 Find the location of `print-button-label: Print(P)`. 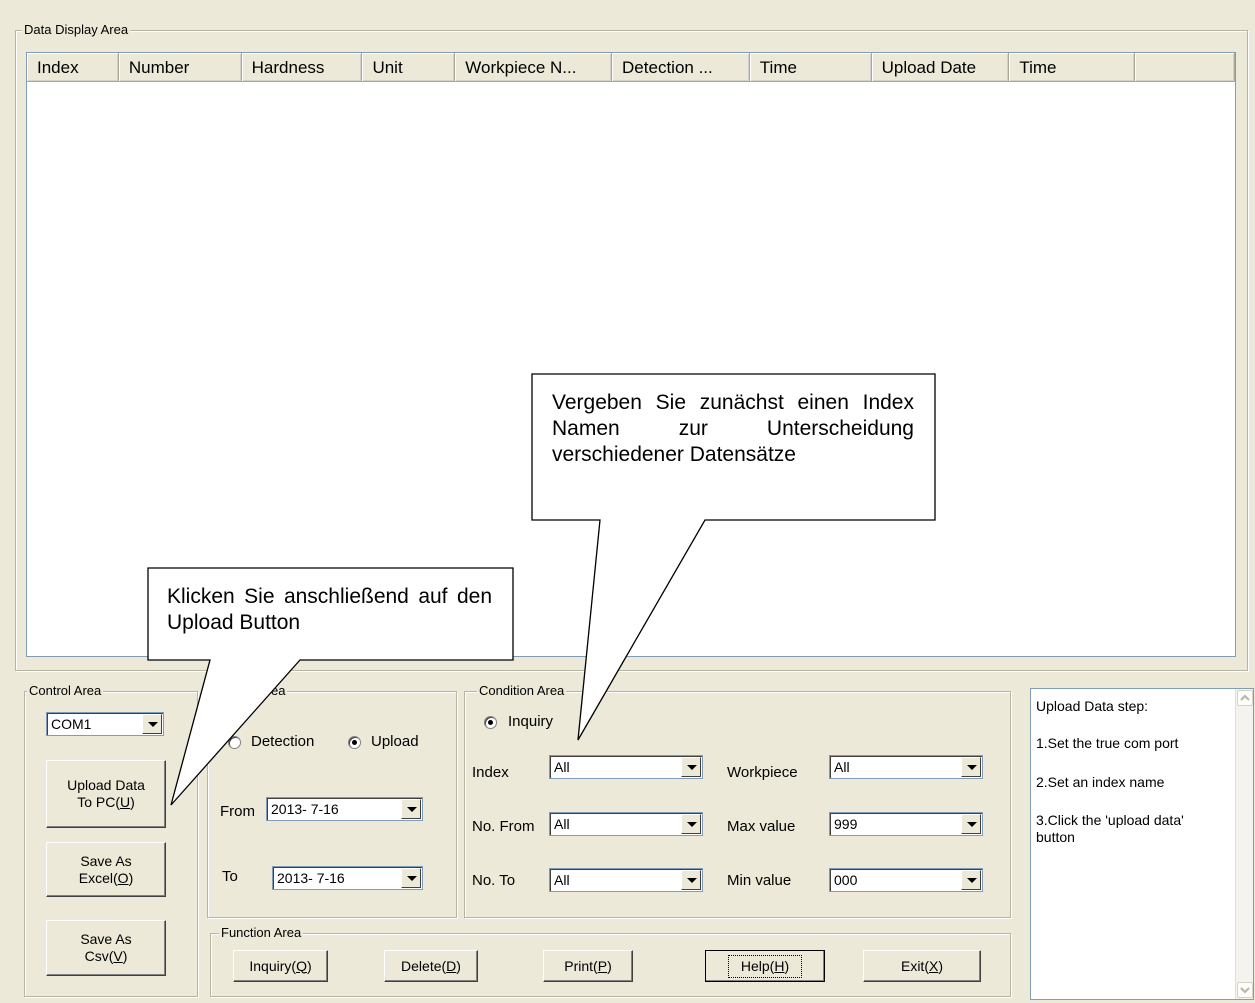

print-button-label: Print(P) is located at coordinates (588, 965).